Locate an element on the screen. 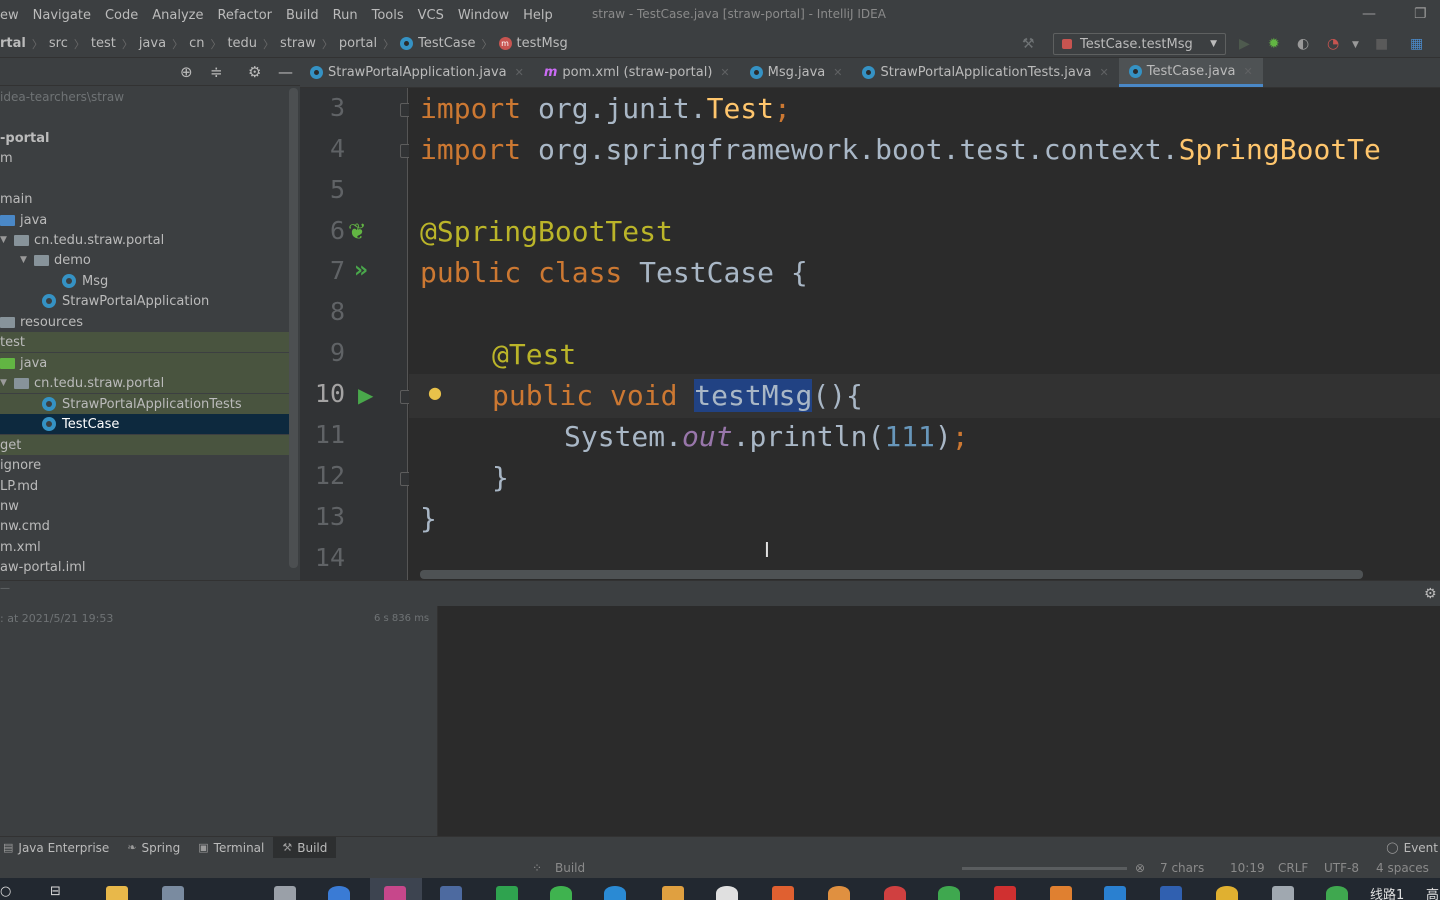 The image size is (1440, 900). breadcrumb-src: src is located at coordinates (58, 43).